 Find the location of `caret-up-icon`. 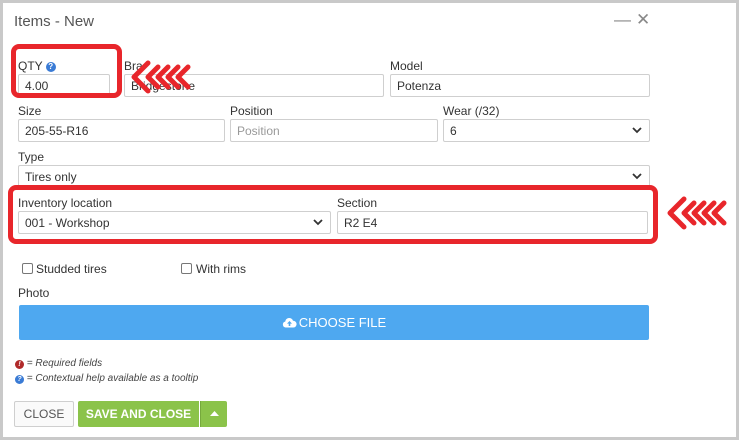

caret-up-icon is located at coordinates (214, 413).